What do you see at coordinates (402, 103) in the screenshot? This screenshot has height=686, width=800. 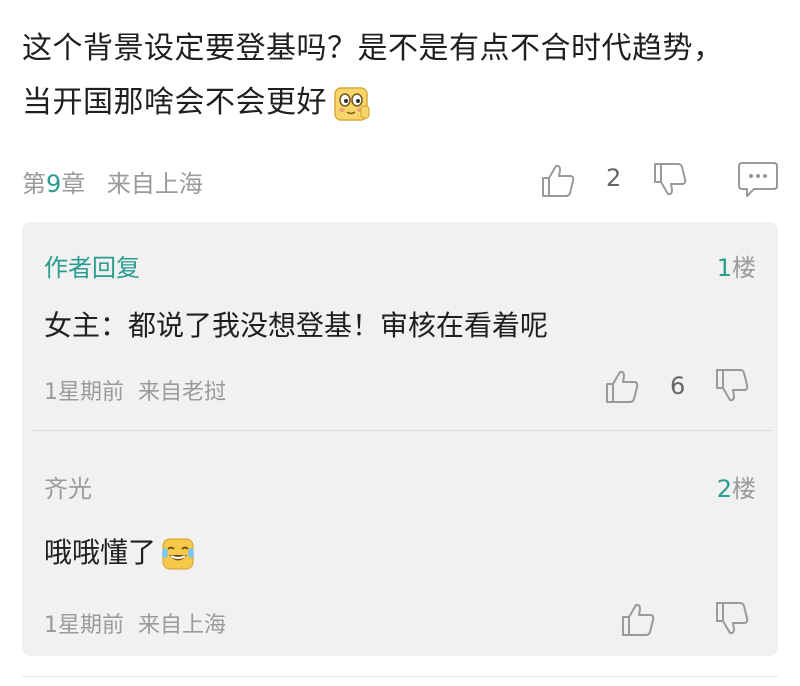 I see `comment-line-2: 当开国那啥会不会更好` at bounding box center [402, 103].